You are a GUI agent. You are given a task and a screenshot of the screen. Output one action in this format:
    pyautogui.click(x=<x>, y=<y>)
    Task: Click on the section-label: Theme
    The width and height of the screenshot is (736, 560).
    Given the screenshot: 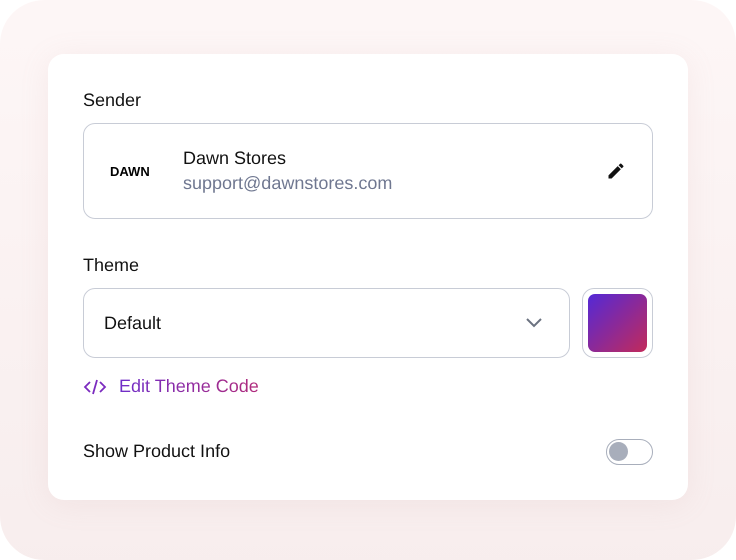 What is the action you would take?
    pyautogui.click(x=111, y=265)
    